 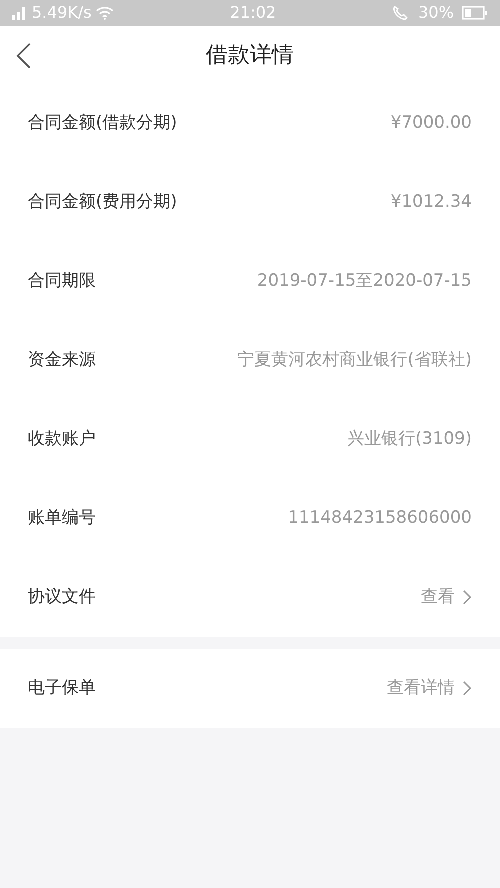 What do you see at coordinates (429, 689) in the screenshot?
I see `view-link: 查看详情` at bounding box center [429, 689].